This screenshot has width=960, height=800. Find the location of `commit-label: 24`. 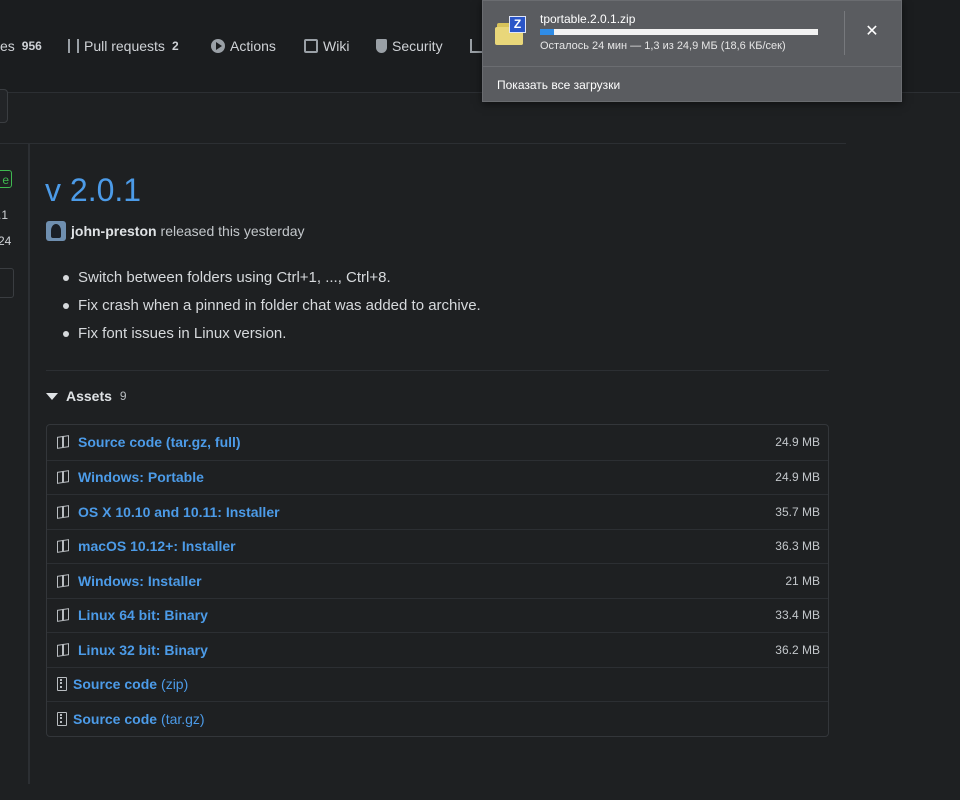

commit-label: 24 is located at coordinates (5, 241).